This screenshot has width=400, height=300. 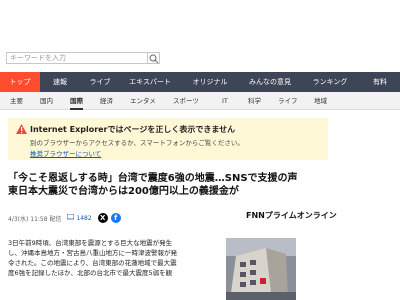 What do you see at coordinates (64, 218) in the screenshot?
I see `article-meta: 4/3(水) 11:58 配信 1482 X f` at bounding box center [64, 218].